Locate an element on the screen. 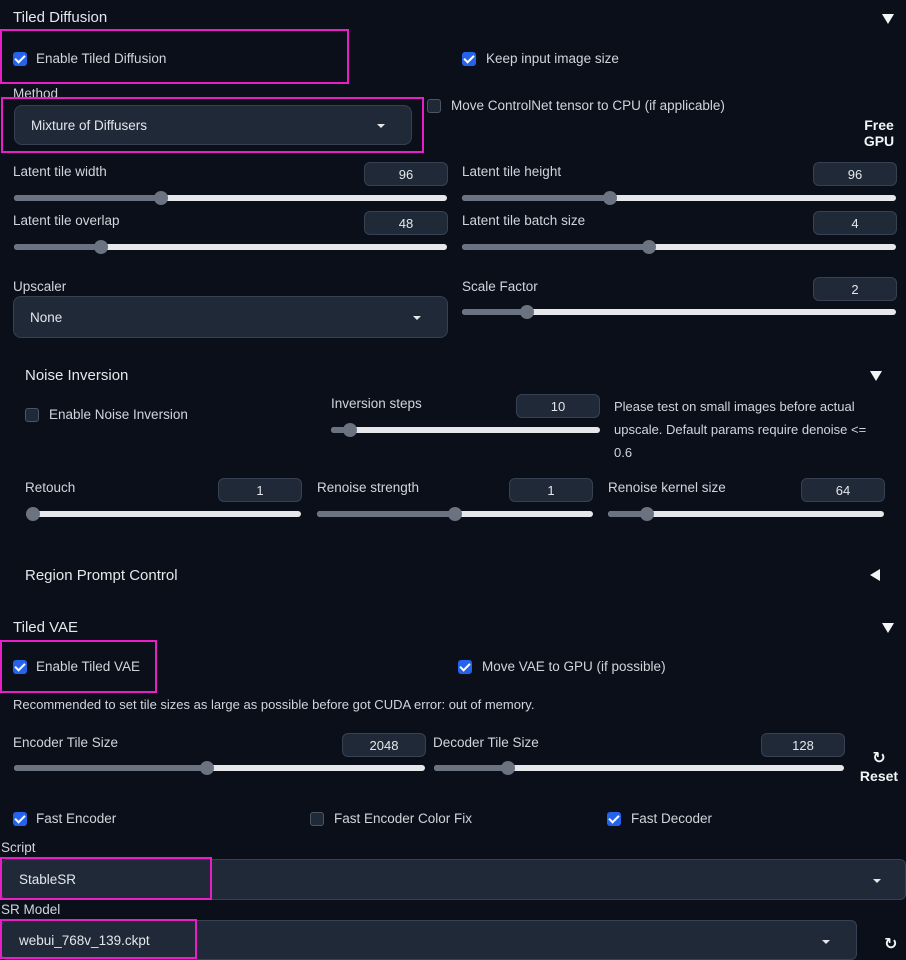  latent-tile-batch-size-label: Latent tile batch size is located at coordinates (524, 220).